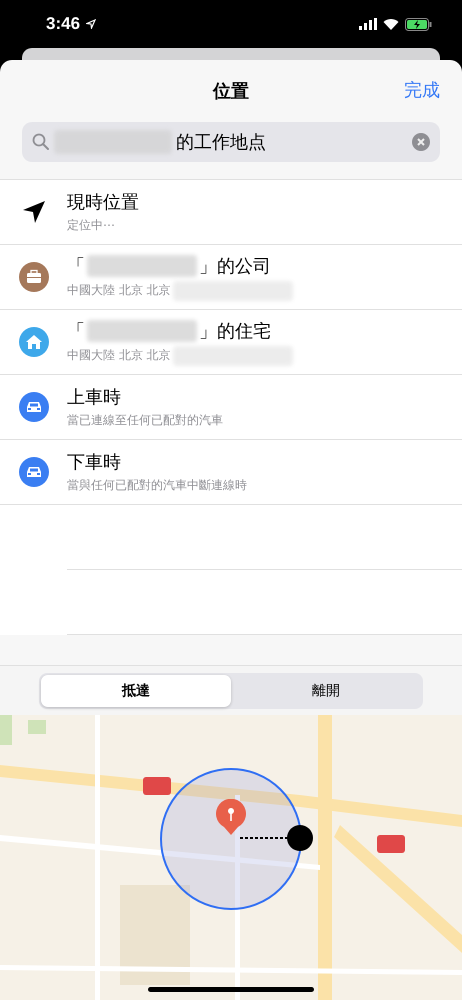 Image resolution: width=462 pixels, height=1000 pixels. Describe the element at coordinates (103, 202) in the screenshot. I see `row-title: 現時位置` at that location.